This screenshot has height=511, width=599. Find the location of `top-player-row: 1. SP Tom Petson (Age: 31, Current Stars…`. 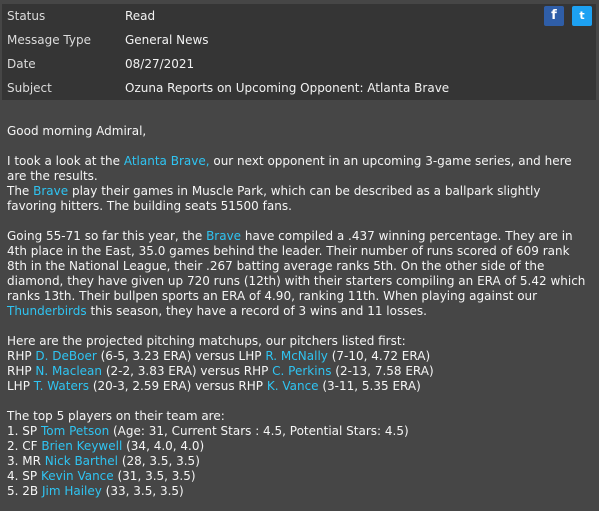

top-player-row: 1. SP Tom Petson (Age: 31, Current Stars… is located at coordinates (299, 431).